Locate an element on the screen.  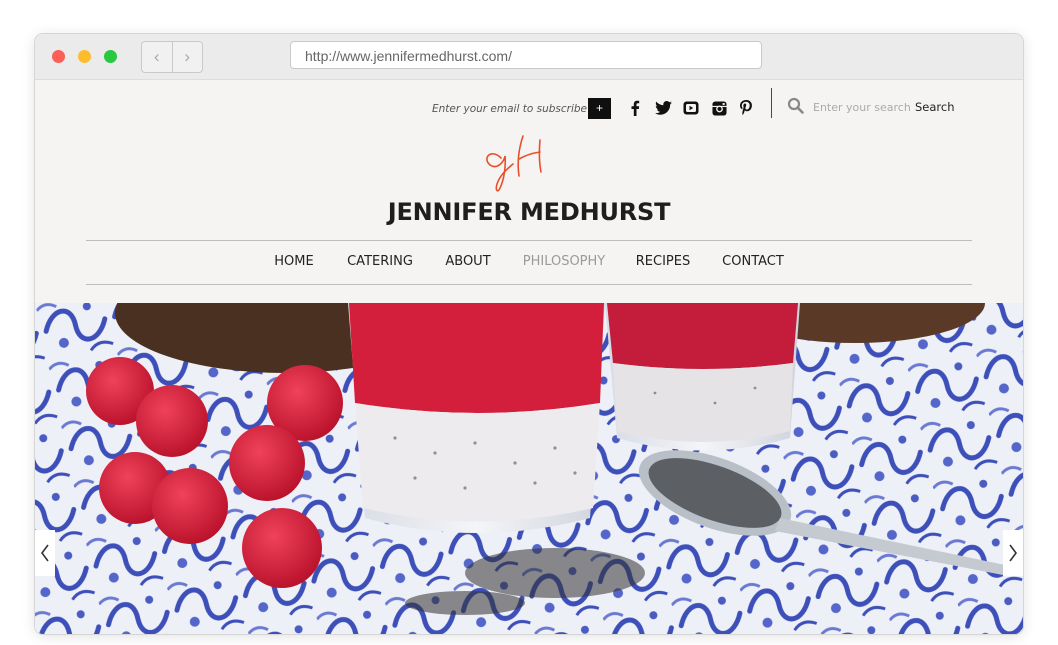
nav-about: ABOUT is located at coordinates (467, 262).